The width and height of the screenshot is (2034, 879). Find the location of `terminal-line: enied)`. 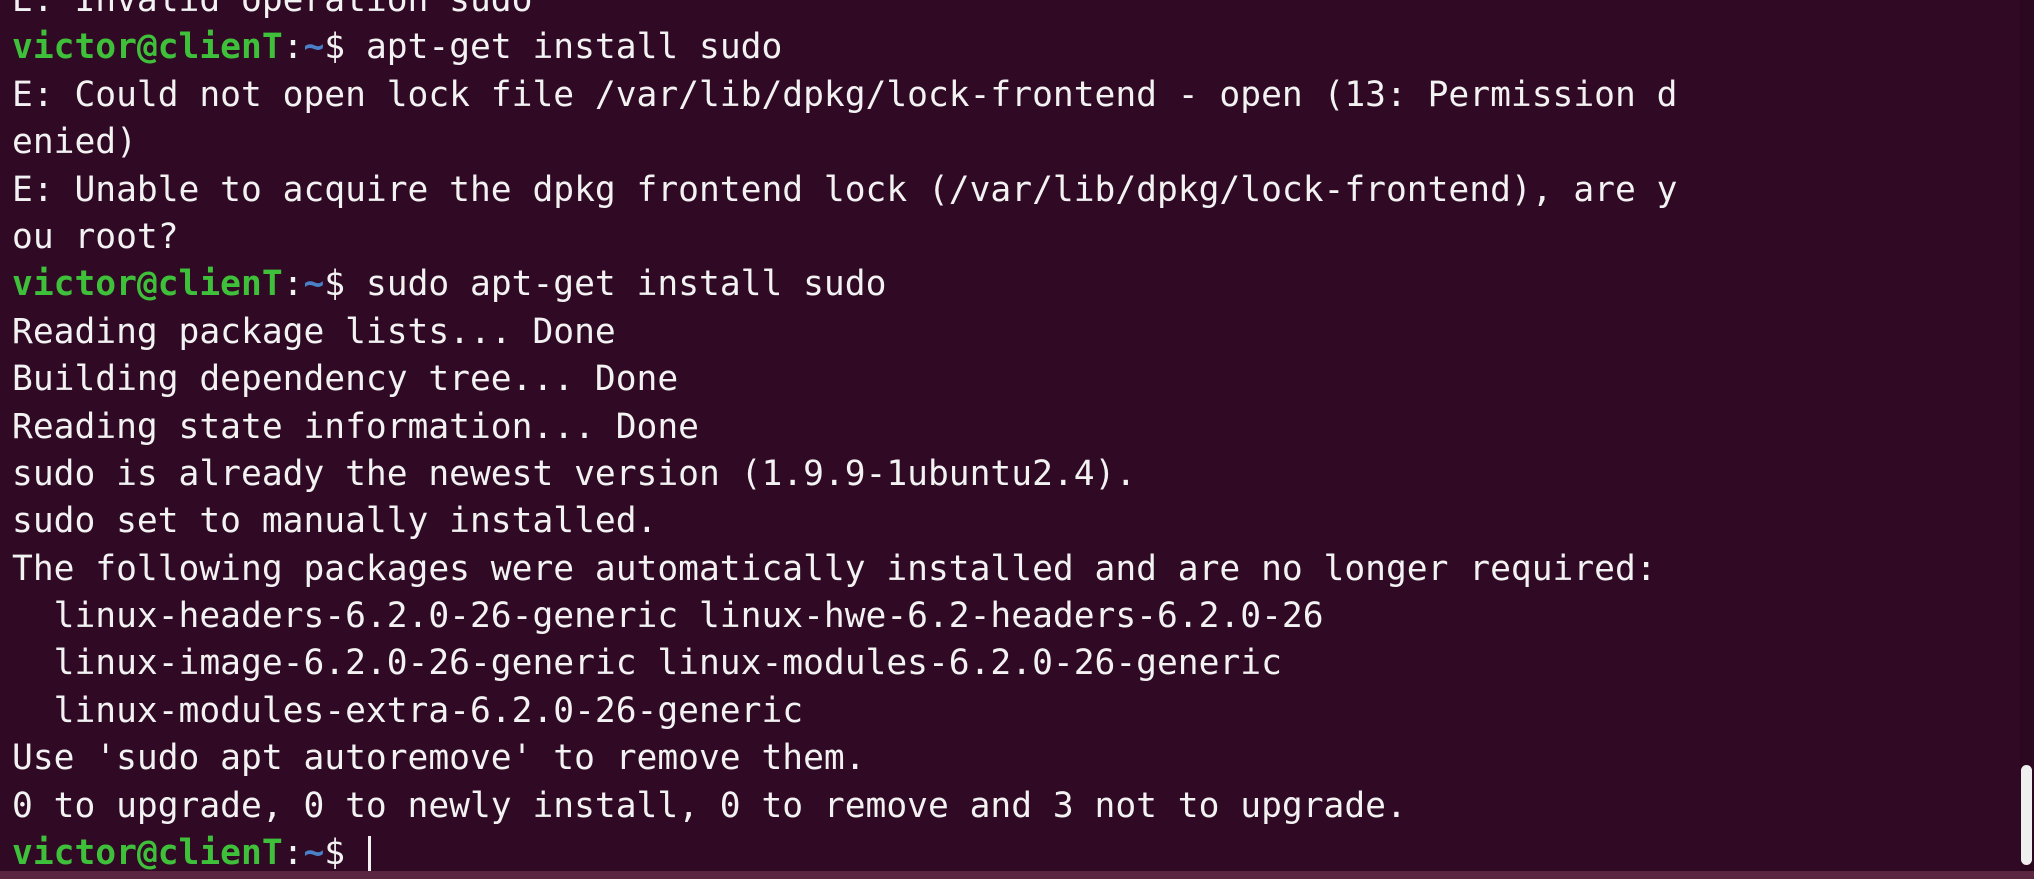

terminal-line: enied) is located at coordinates (74, 142).